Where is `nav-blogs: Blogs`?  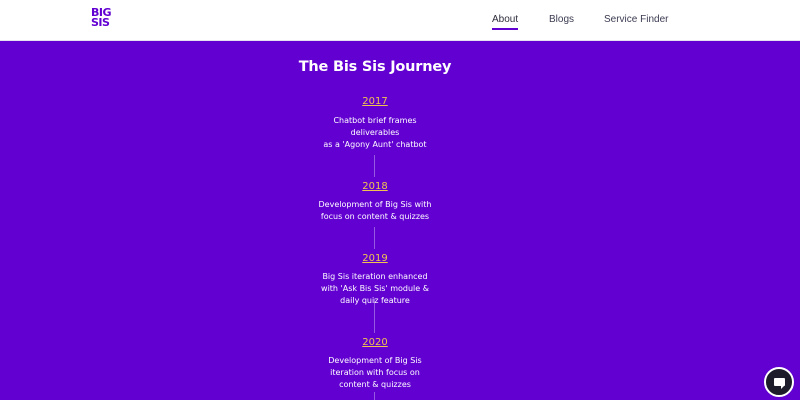 nav-blogs: Blogs is located at coordinates (561, 19).